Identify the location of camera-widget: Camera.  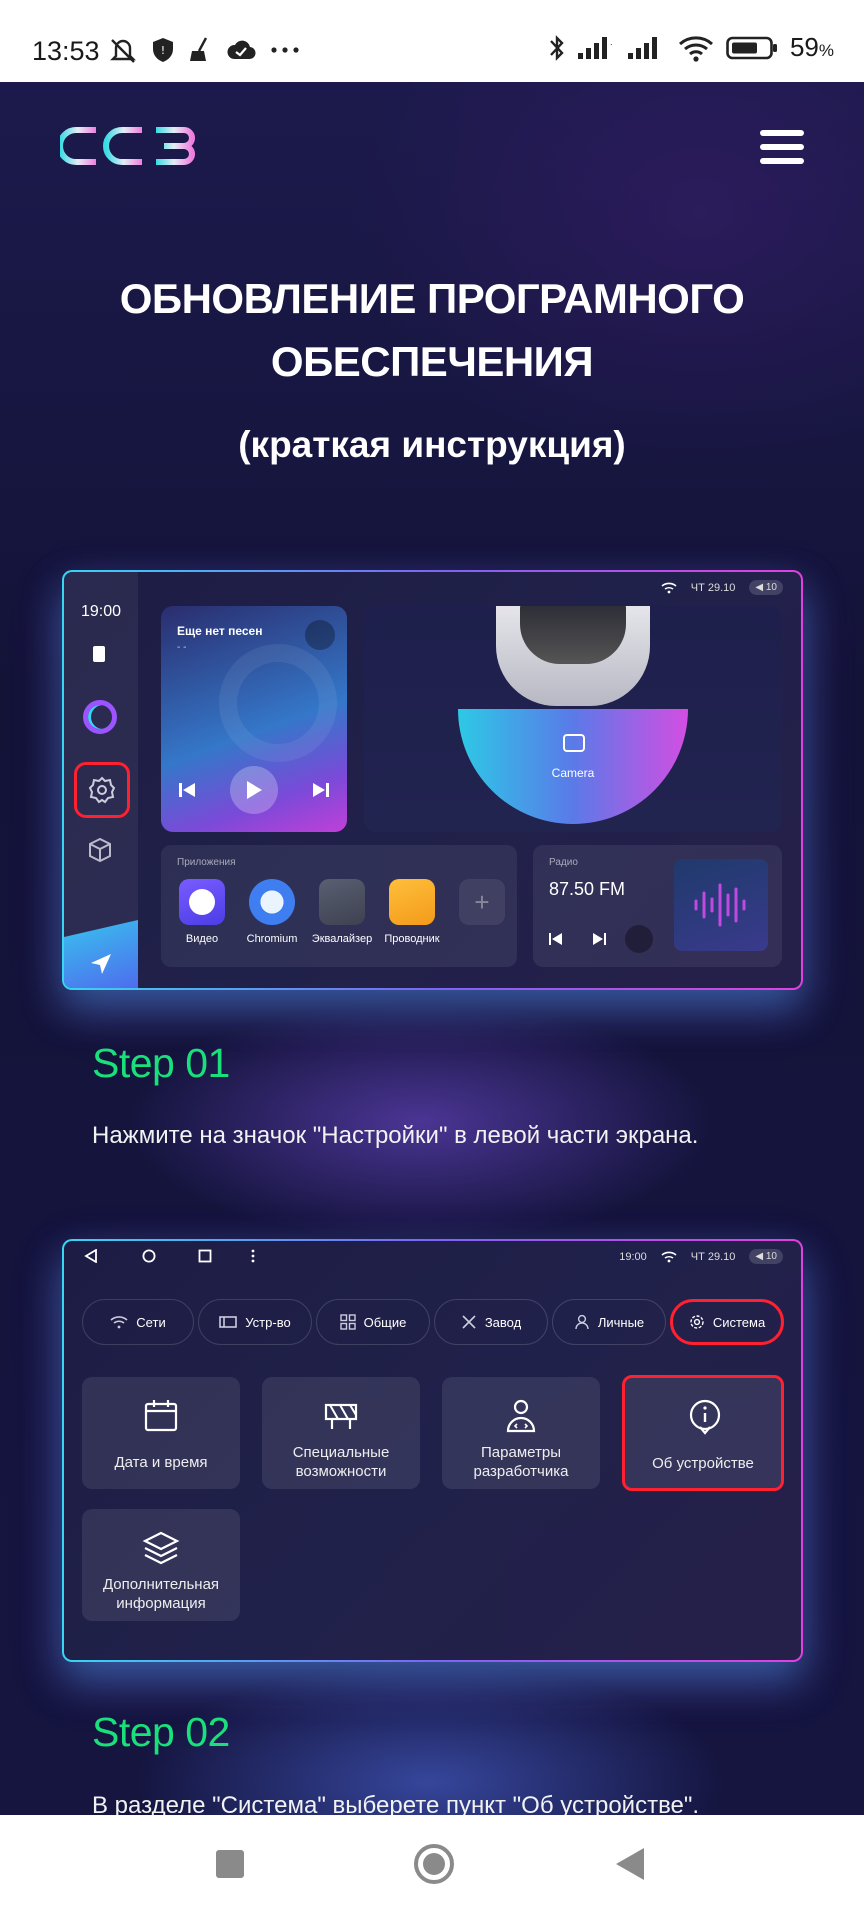
(573, 719).